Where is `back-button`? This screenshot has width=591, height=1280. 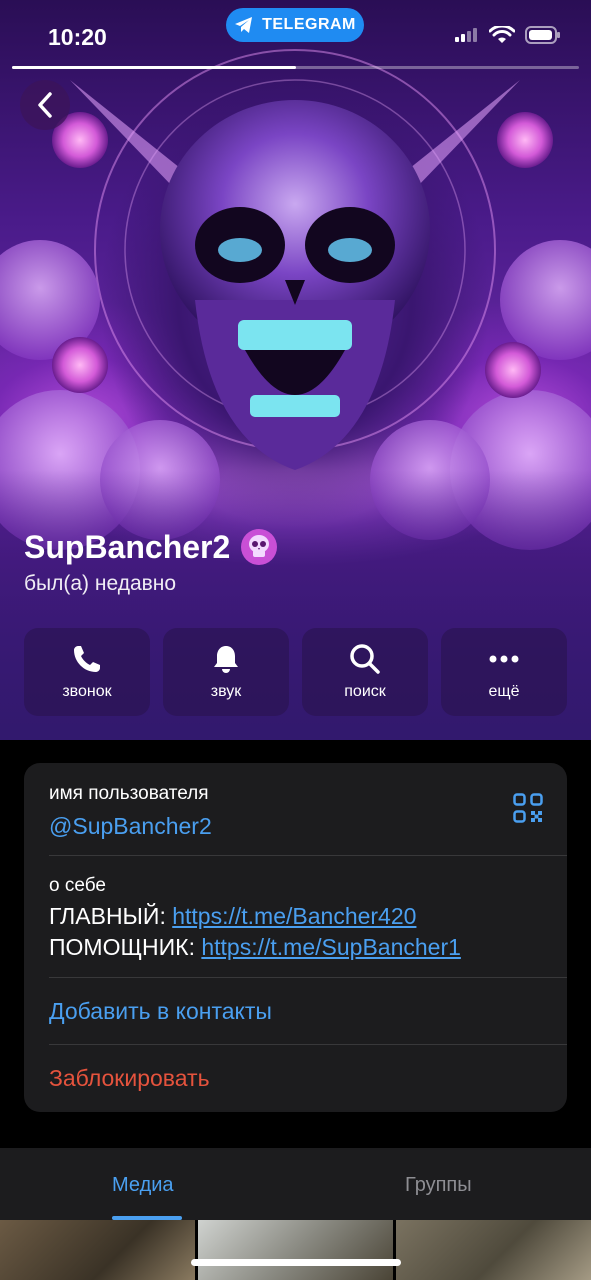 back-button is located at coordinates (45, 105).